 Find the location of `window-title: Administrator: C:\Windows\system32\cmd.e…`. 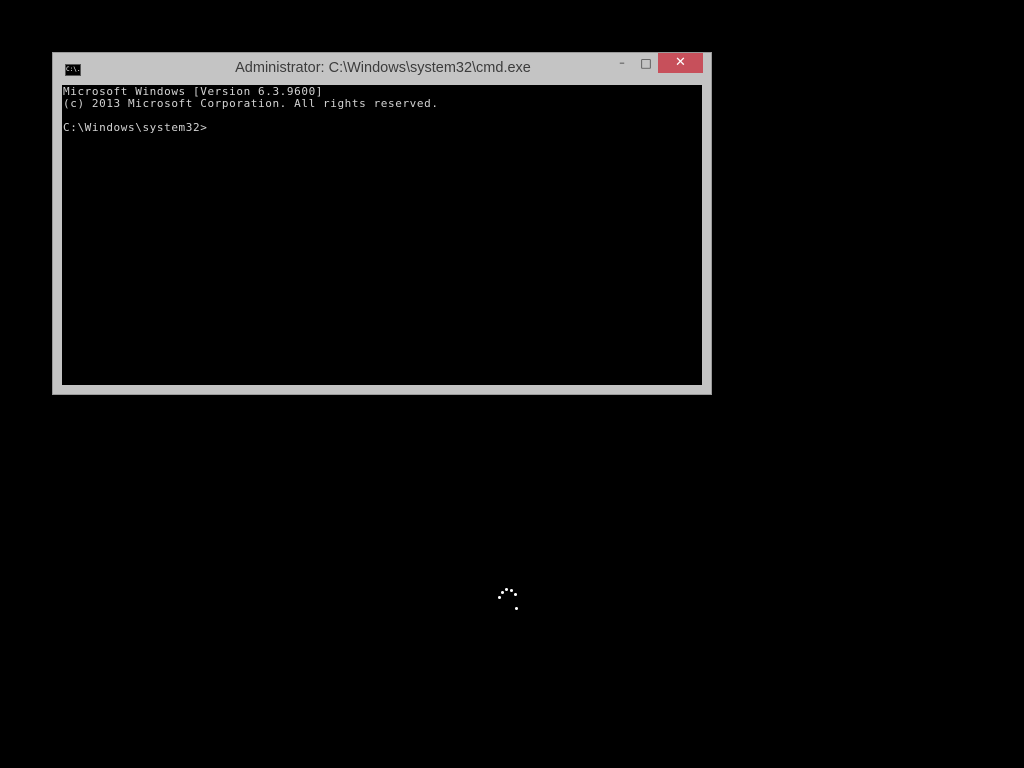

window-title: Administrator: C:\Windows\system32\cmd.e… is located at coordinates (383, 68).